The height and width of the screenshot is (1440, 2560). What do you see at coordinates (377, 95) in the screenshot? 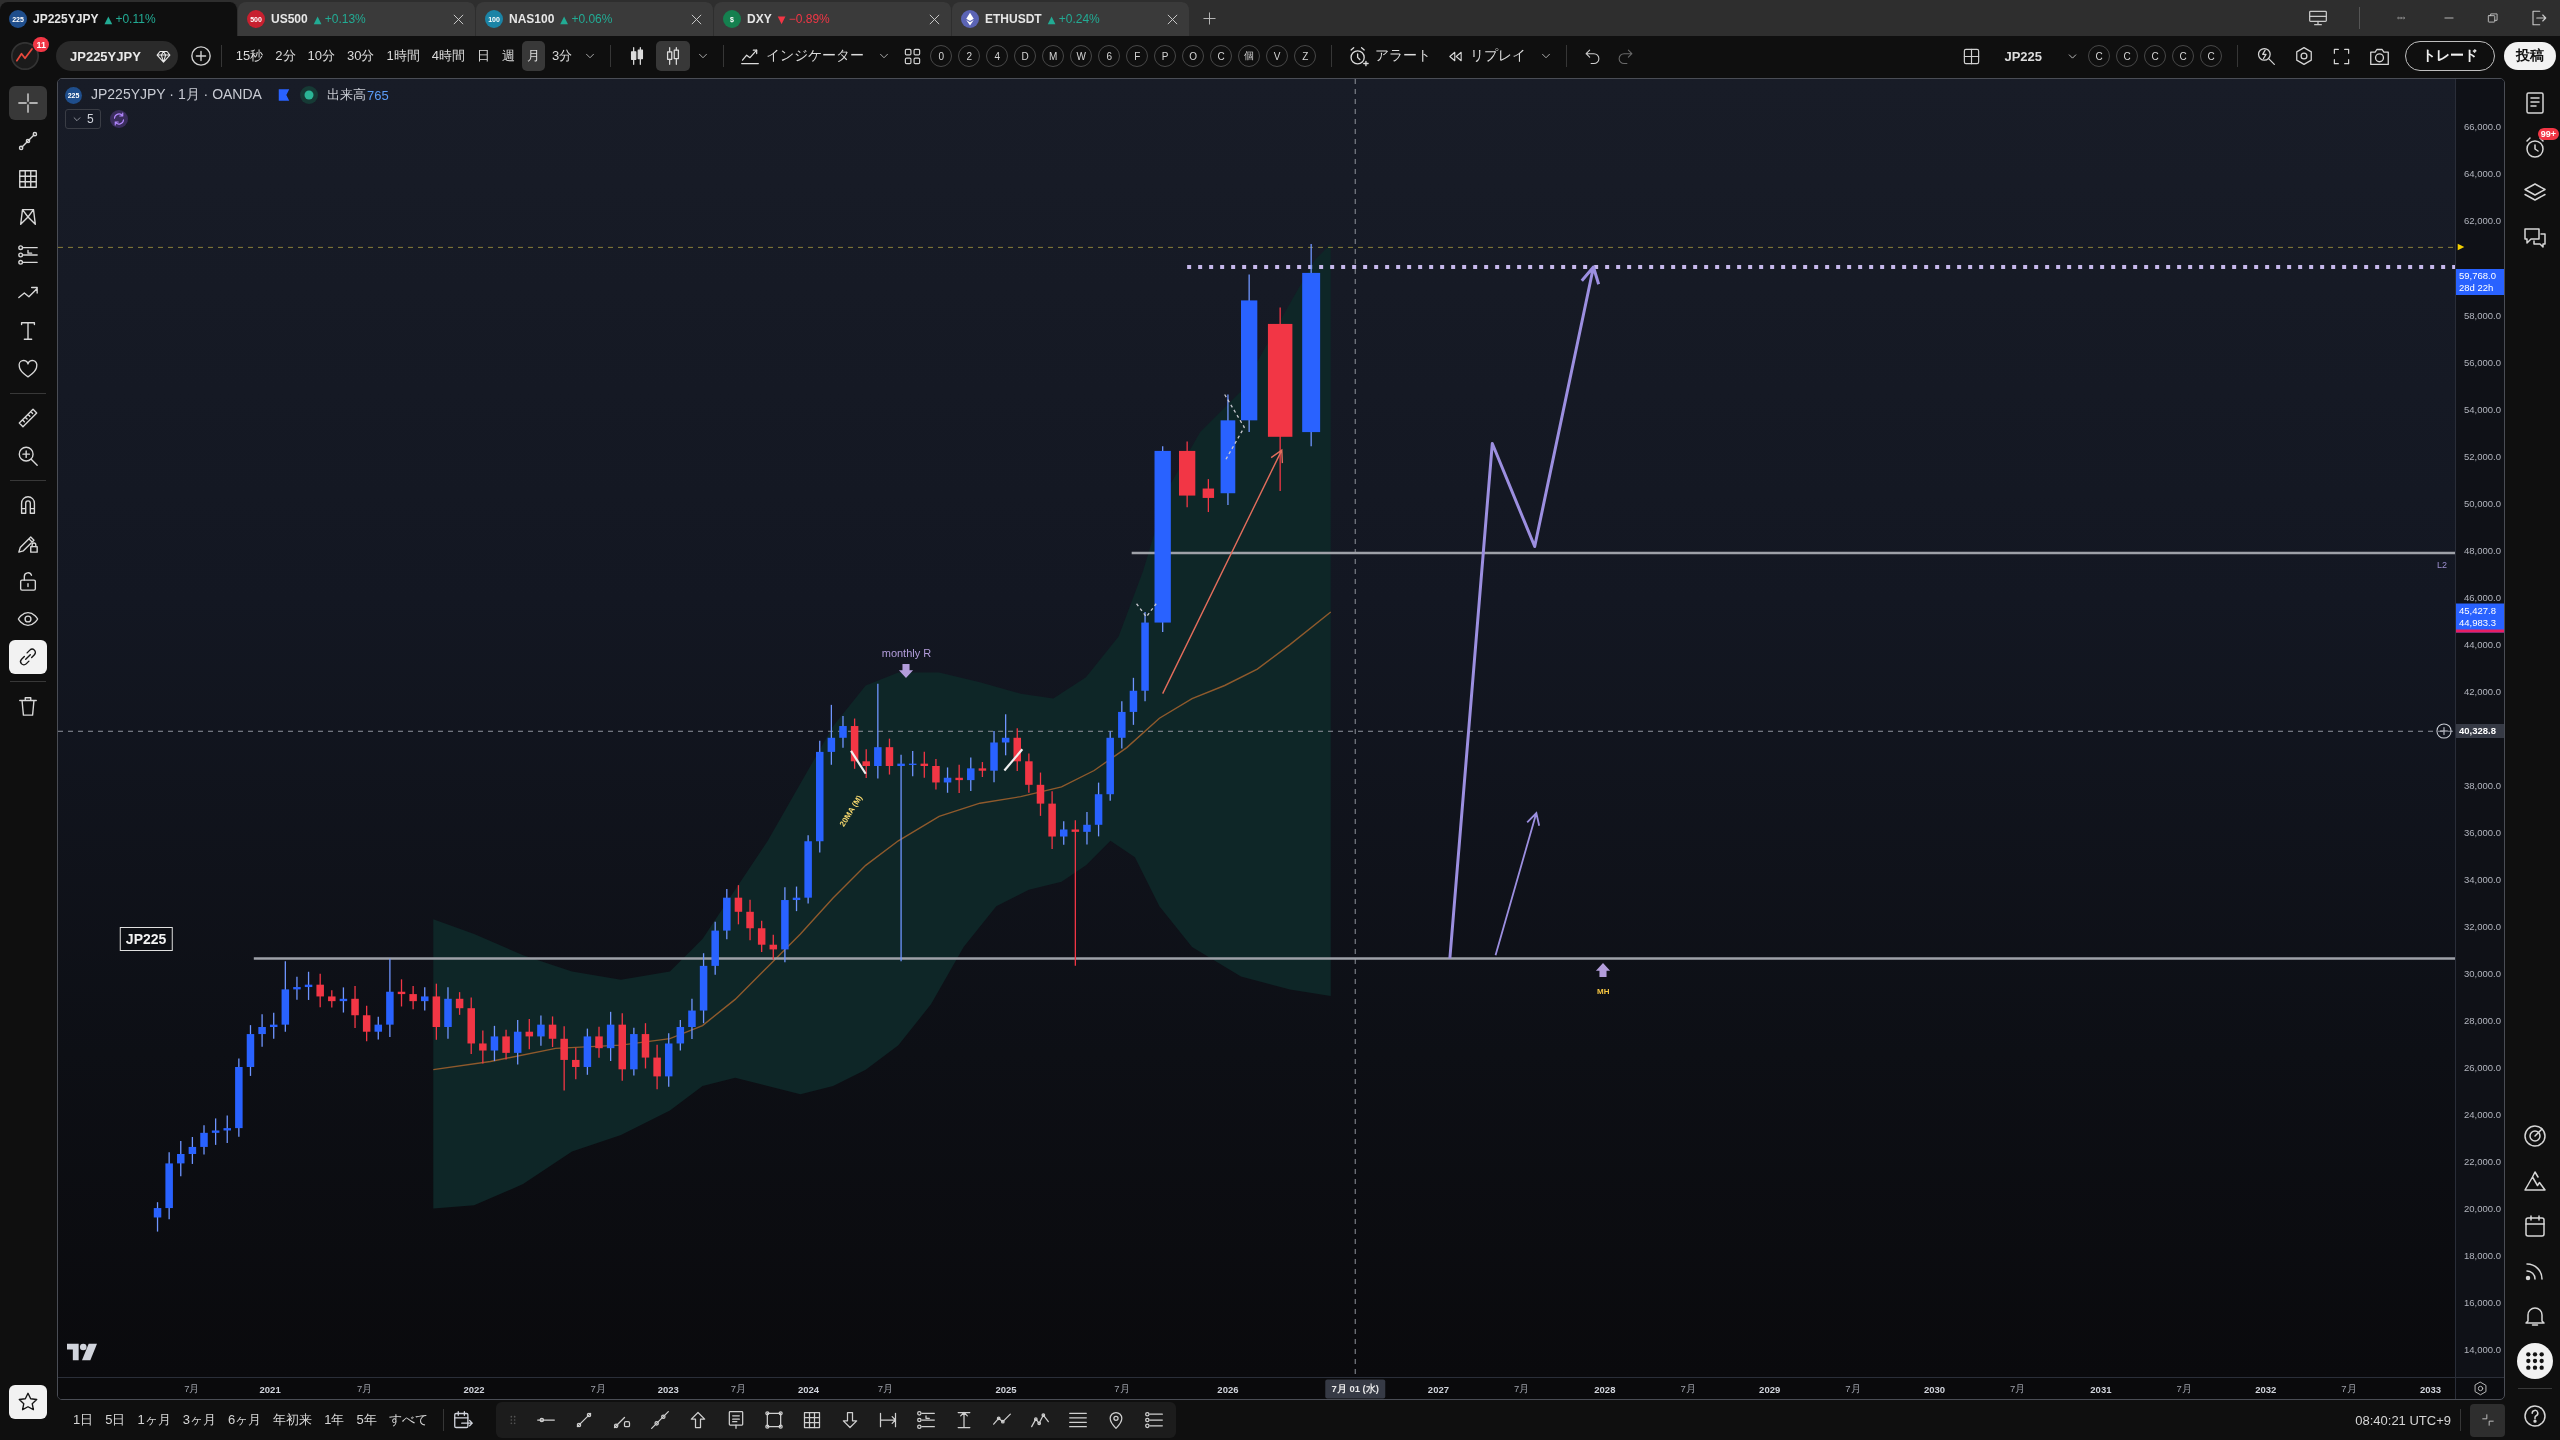
I see `volume-value: 765` at bounding box center [377, 95].